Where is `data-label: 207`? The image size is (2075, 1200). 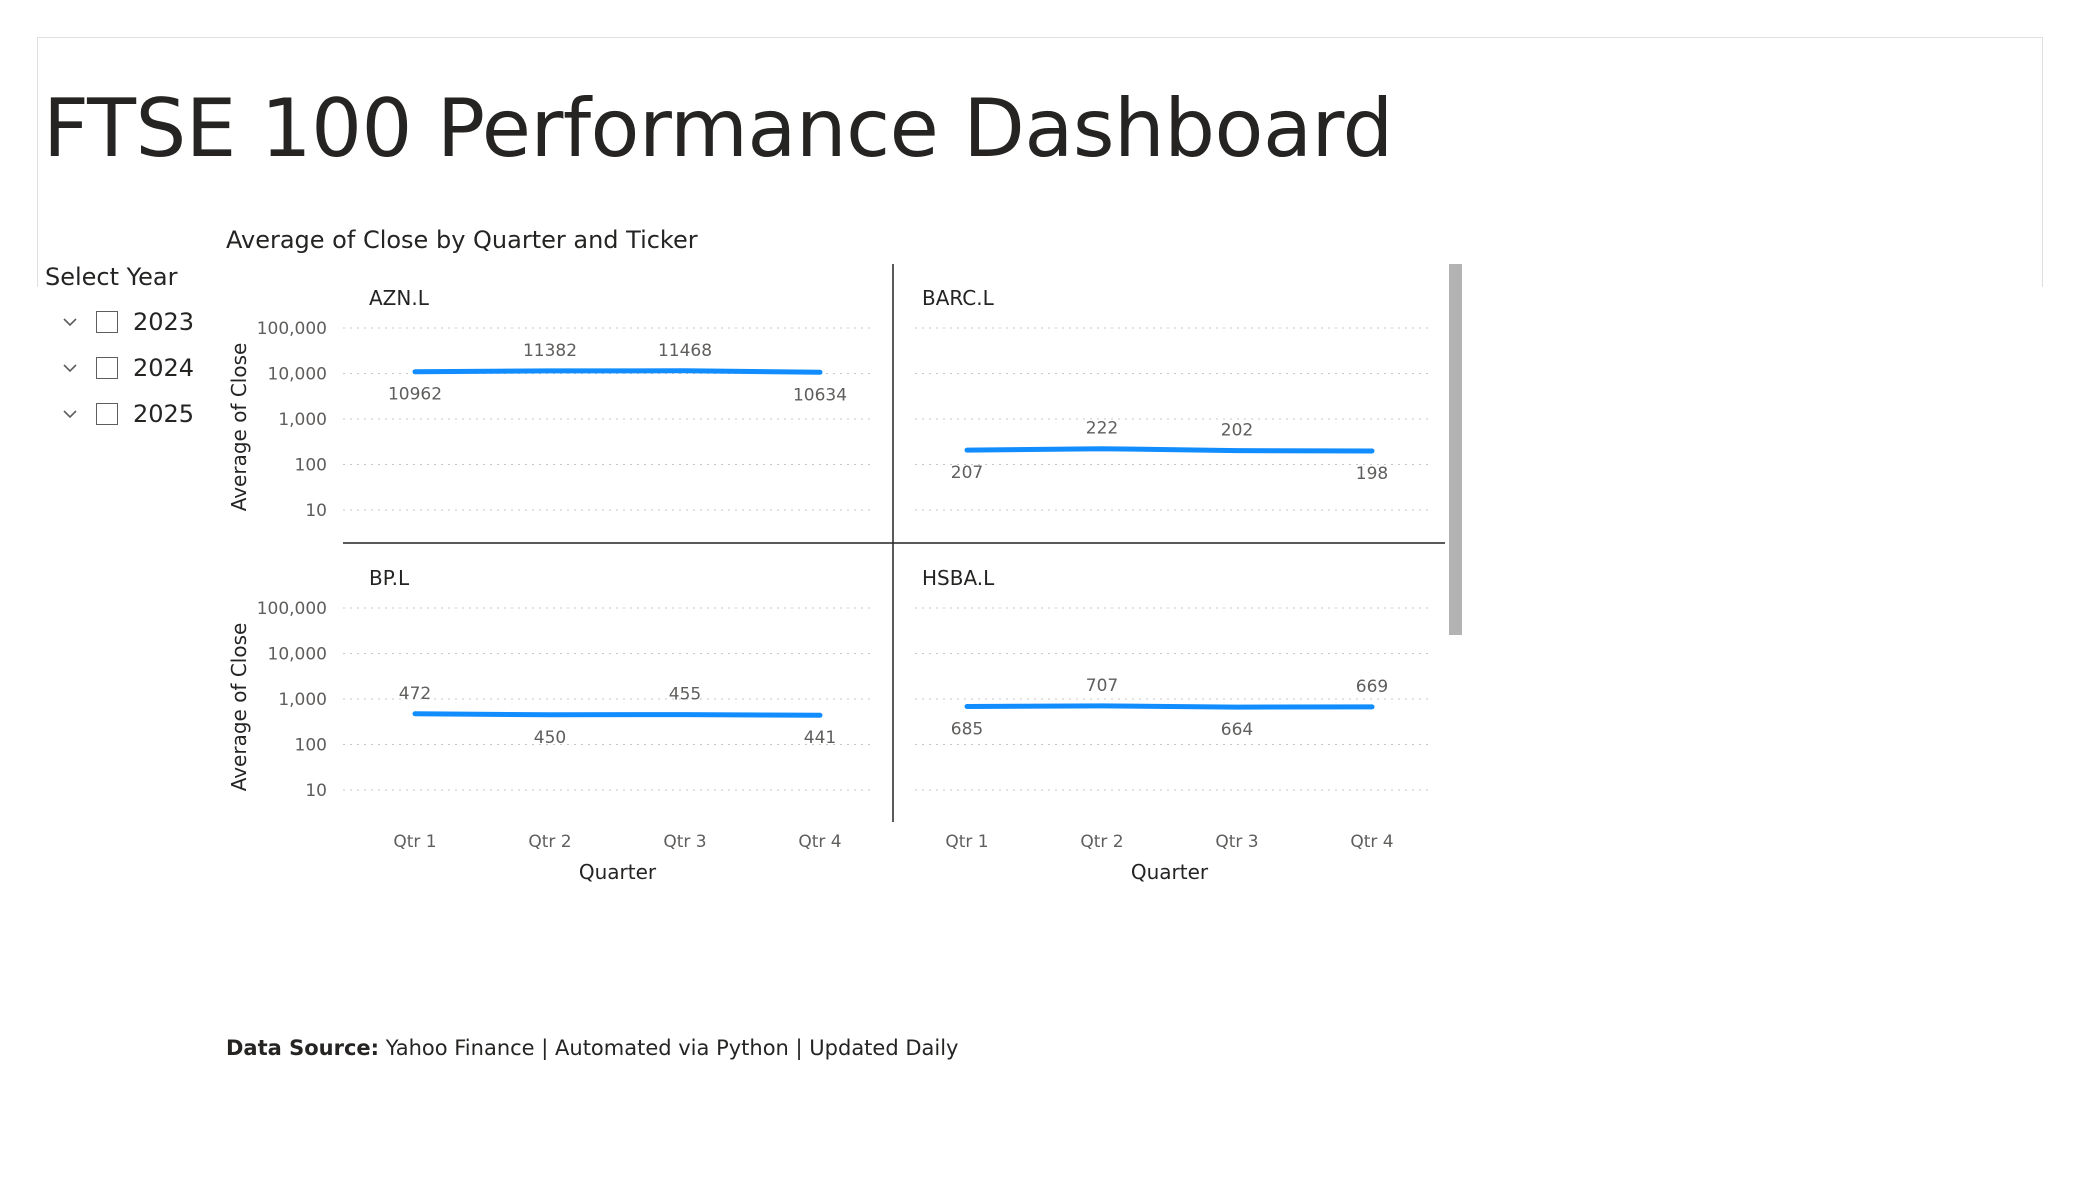
data-label: 207 is located at coordinates (967, 473).